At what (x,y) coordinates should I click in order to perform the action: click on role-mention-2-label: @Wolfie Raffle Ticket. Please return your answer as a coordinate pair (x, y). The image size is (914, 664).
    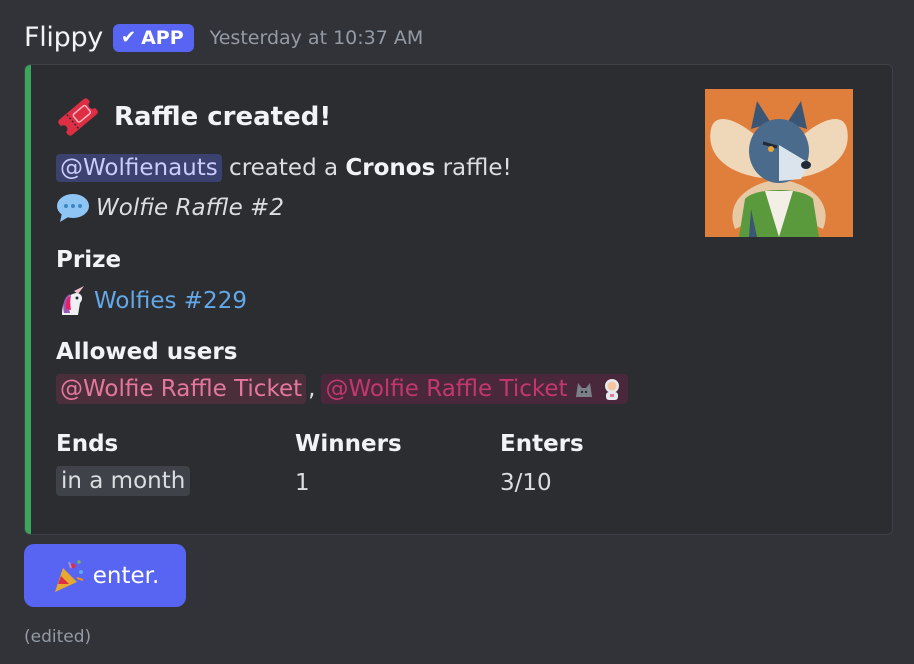
    Looking at the image, I should click on (446, 389).